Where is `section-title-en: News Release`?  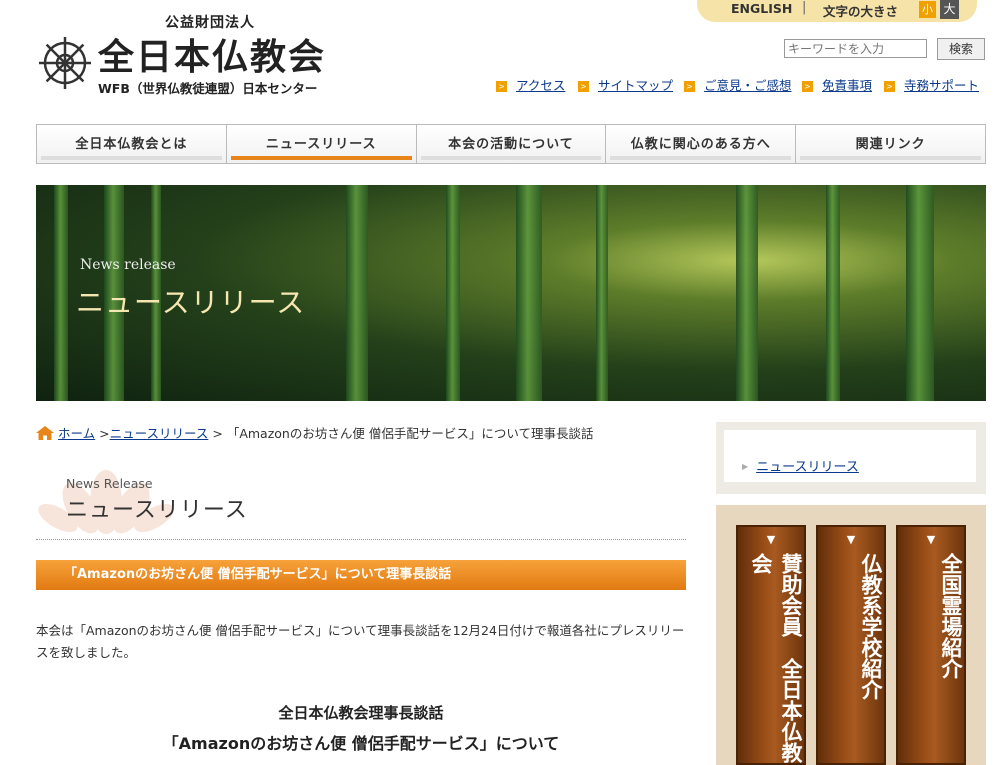
section-title-en: News Release is located at coordinates (109, 483).